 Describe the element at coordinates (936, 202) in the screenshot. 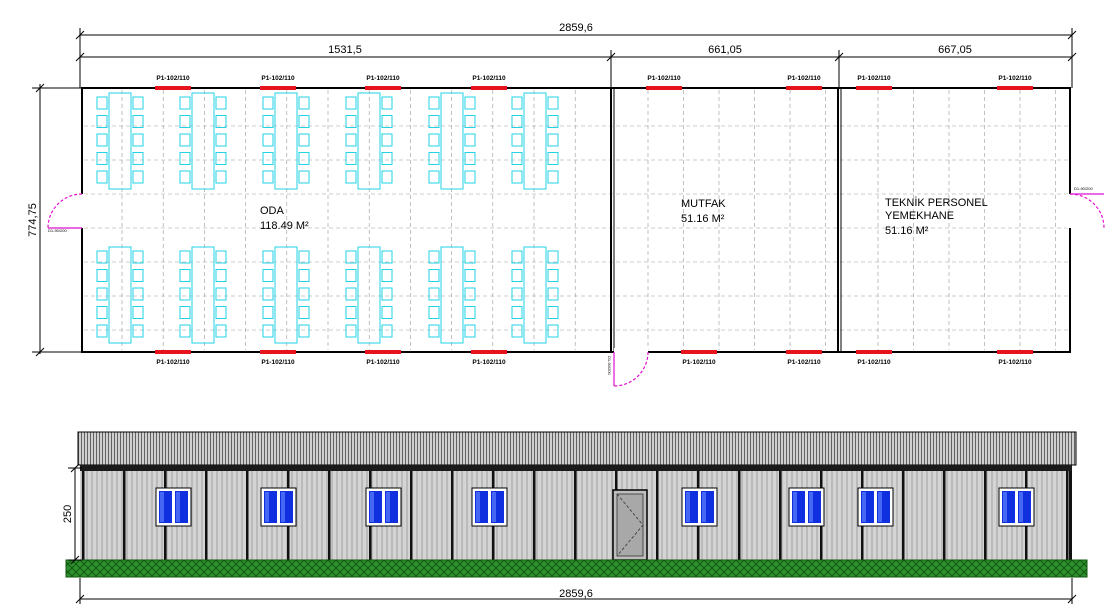

I see `room-yemekhane-name: TEKNİK PERSONEL` at that location.